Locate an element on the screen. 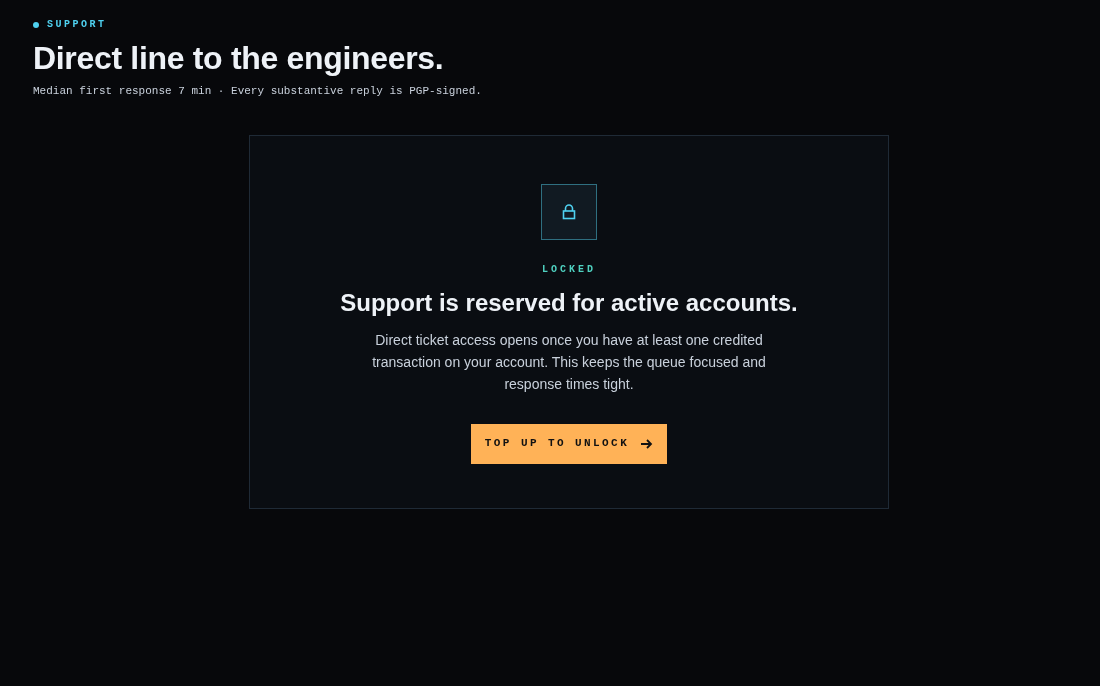 The height and width of the screenshot is (686, 1100). page-title: Direct line to the engineers. is located at coordinates (239, 58).